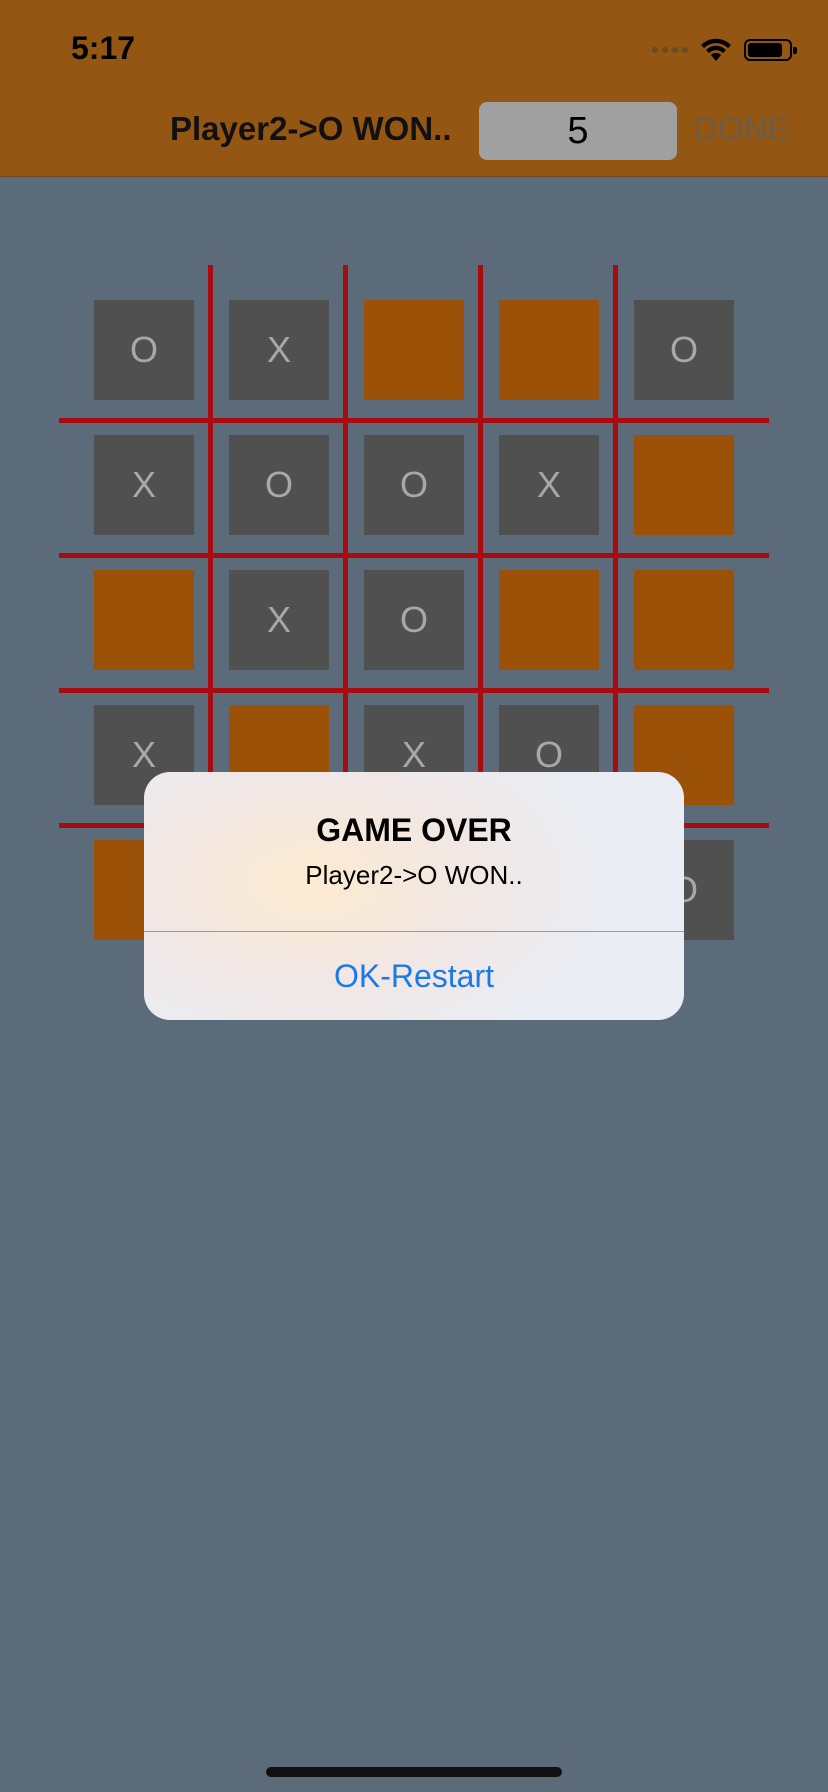 The image size is (828, 1792). What do you see at coordinates (549, 620) in the screenshot?
I see `board-cell-r2-c3` at bounding box center [549, 620].